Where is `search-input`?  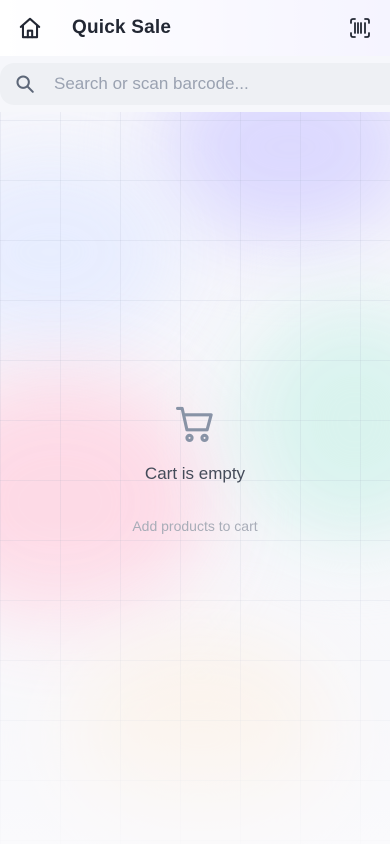
search-input is located at coordinates (204, 84).